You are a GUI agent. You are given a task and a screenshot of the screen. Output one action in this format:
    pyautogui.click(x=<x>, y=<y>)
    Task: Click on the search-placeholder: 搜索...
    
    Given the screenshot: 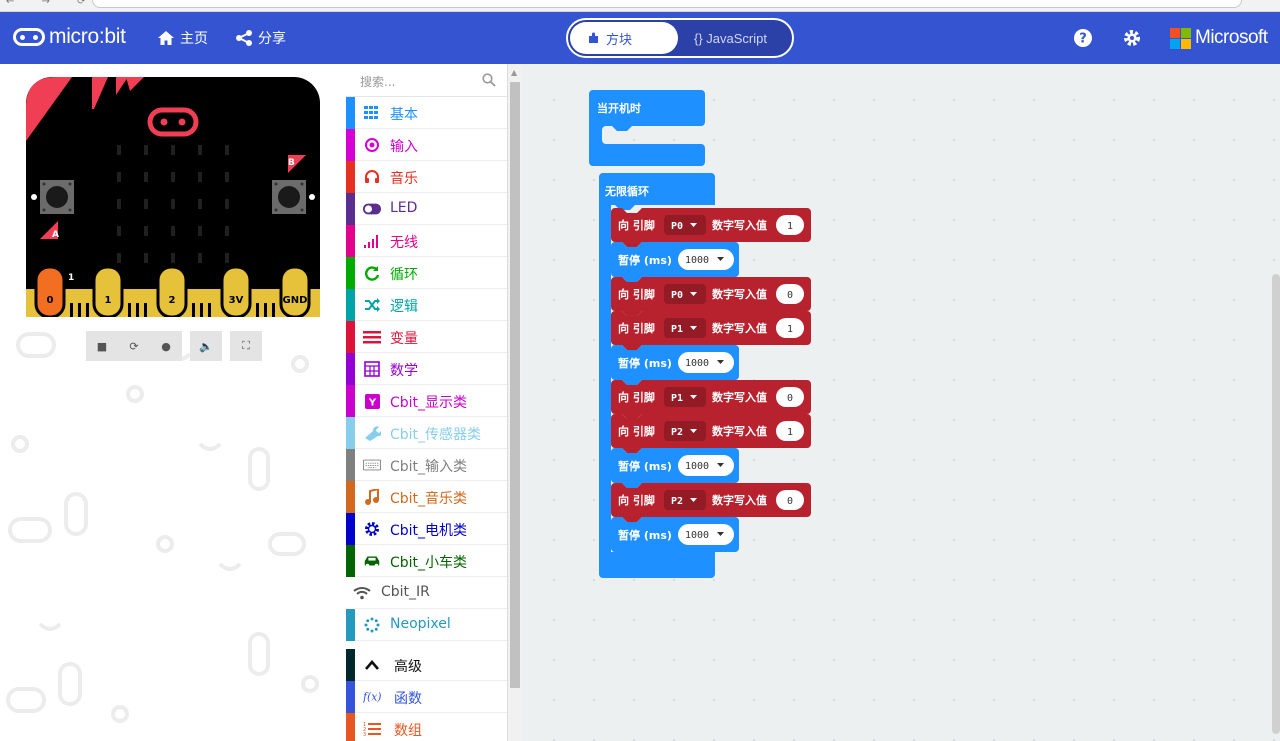 What is the action you would take?
    pyautogui.click(x=378, y=82)
    